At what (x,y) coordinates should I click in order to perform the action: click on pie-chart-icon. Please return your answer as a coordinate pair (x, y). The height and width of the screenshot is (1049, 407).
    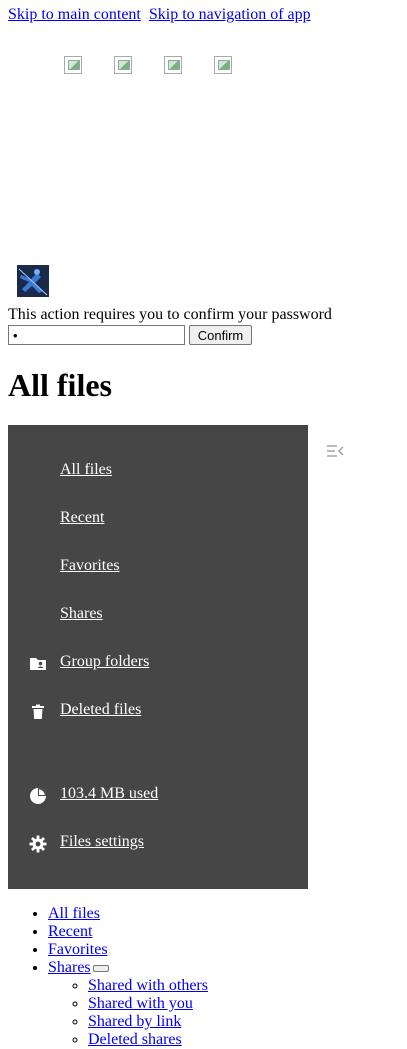
    Looking at the image, I should click on (38, 796).